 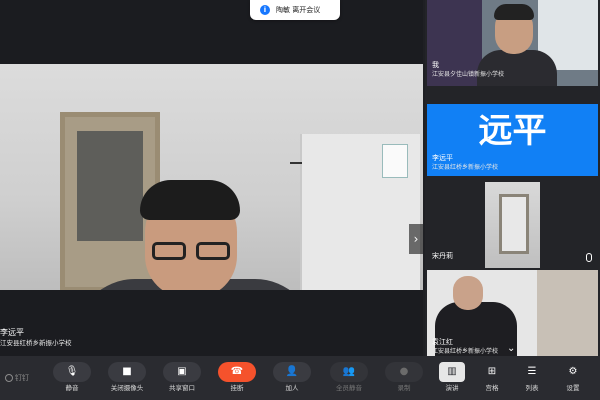 What do you see at coordinates (512, 313) in the screenshot?
I see `participant-tile-yuan-jianghong: 袁江红 江安县红桥乡新振小学校 ⌄` at bounding box center [512, 313].